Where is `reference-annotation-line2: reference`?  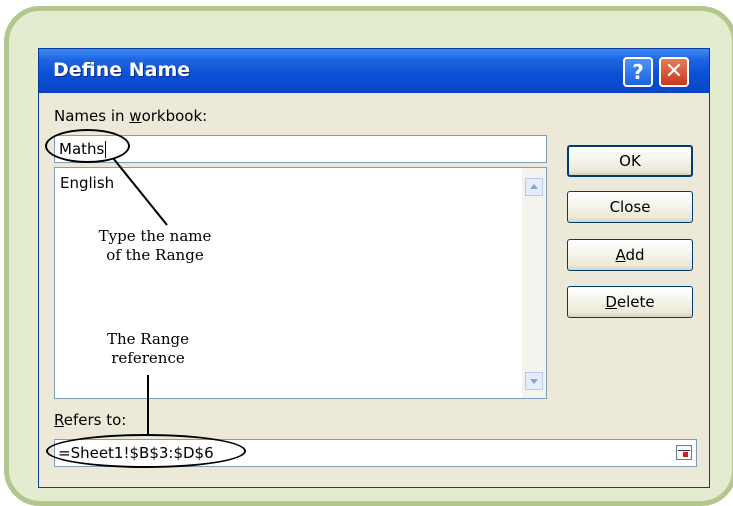
reference-annotation-line2: reference is located at coordinates (148, 358).